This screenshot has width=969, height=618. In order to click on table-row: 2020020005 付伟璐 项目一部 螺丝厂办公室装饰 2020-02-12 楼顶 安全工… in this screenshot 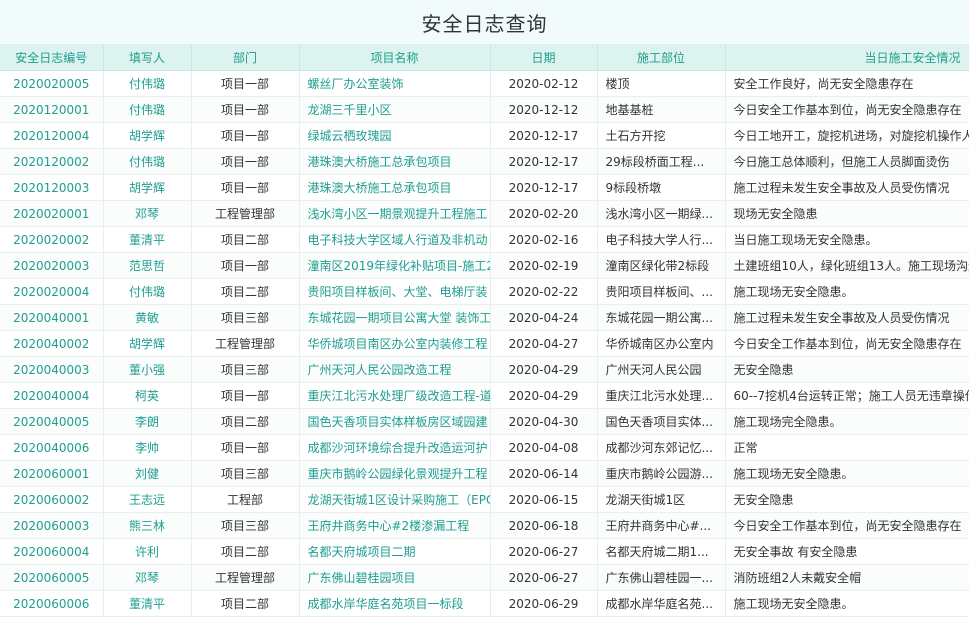, I will do `click(484, 83)`.